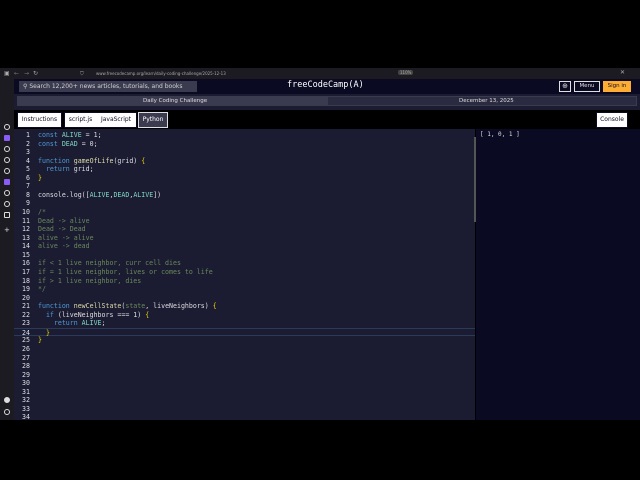 The height and width of the screenshot is (480, 640). What do you see at coordinates (244, 366) in the screenshot?
I see `code-line: 28` at bounding box center [244, 366].